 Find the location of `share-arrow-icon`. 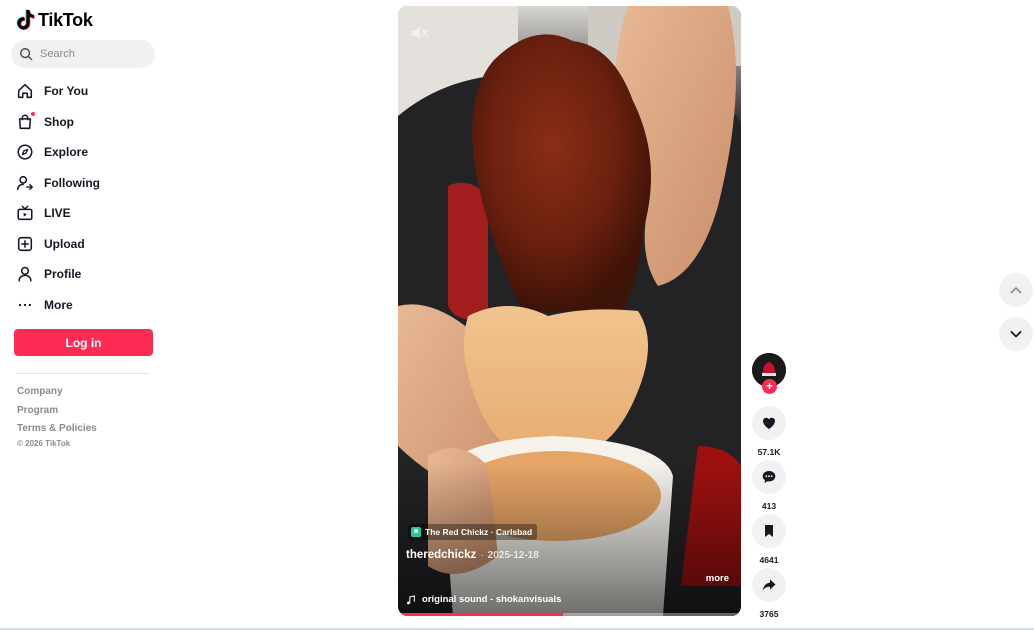

share-arrow-icon is located at coordinates (769, 585).